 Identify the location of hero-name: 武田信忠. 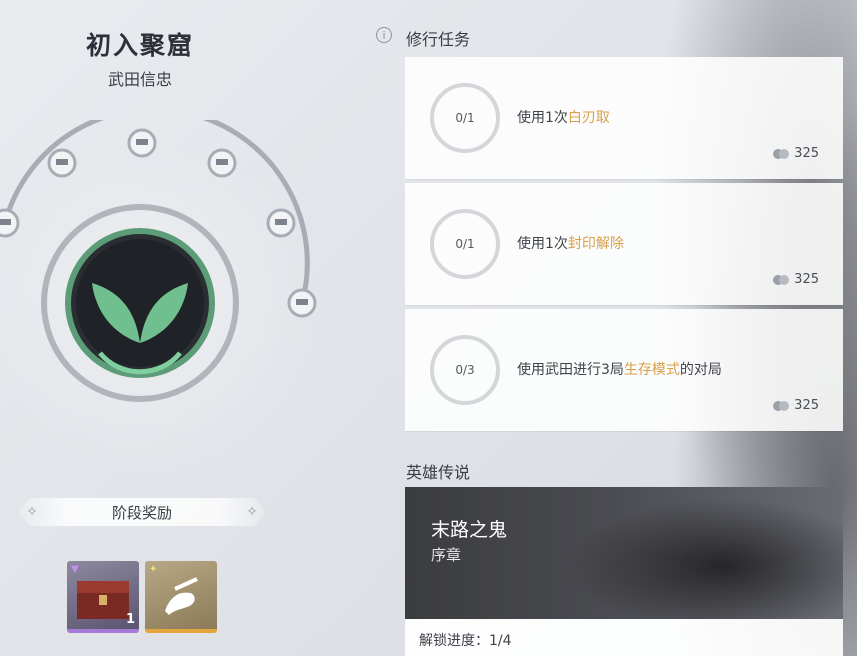
(139, 79).